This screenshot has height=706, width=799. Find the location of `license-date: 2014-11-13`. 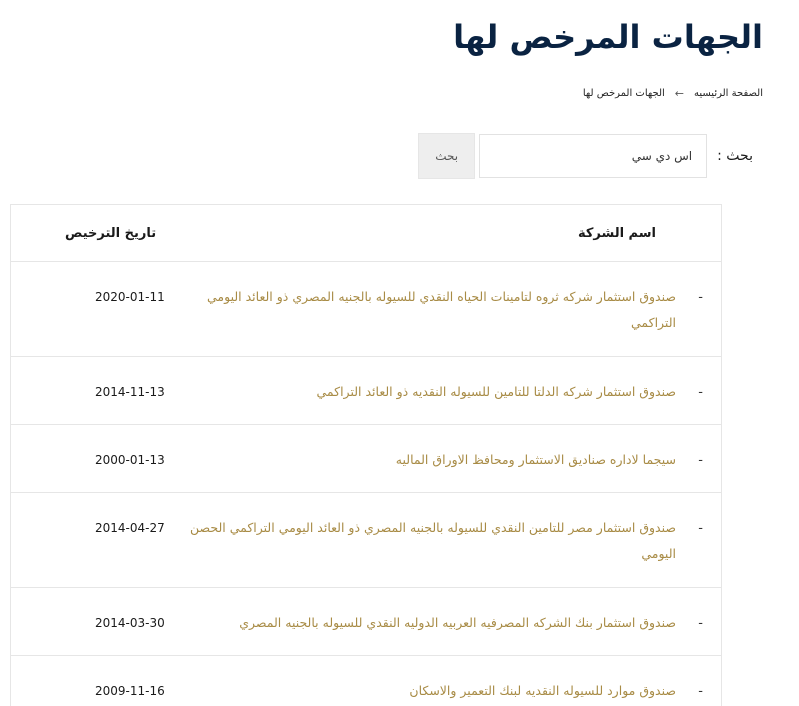

license-date: 2014-11-13 is located at coordinates (130, 392).